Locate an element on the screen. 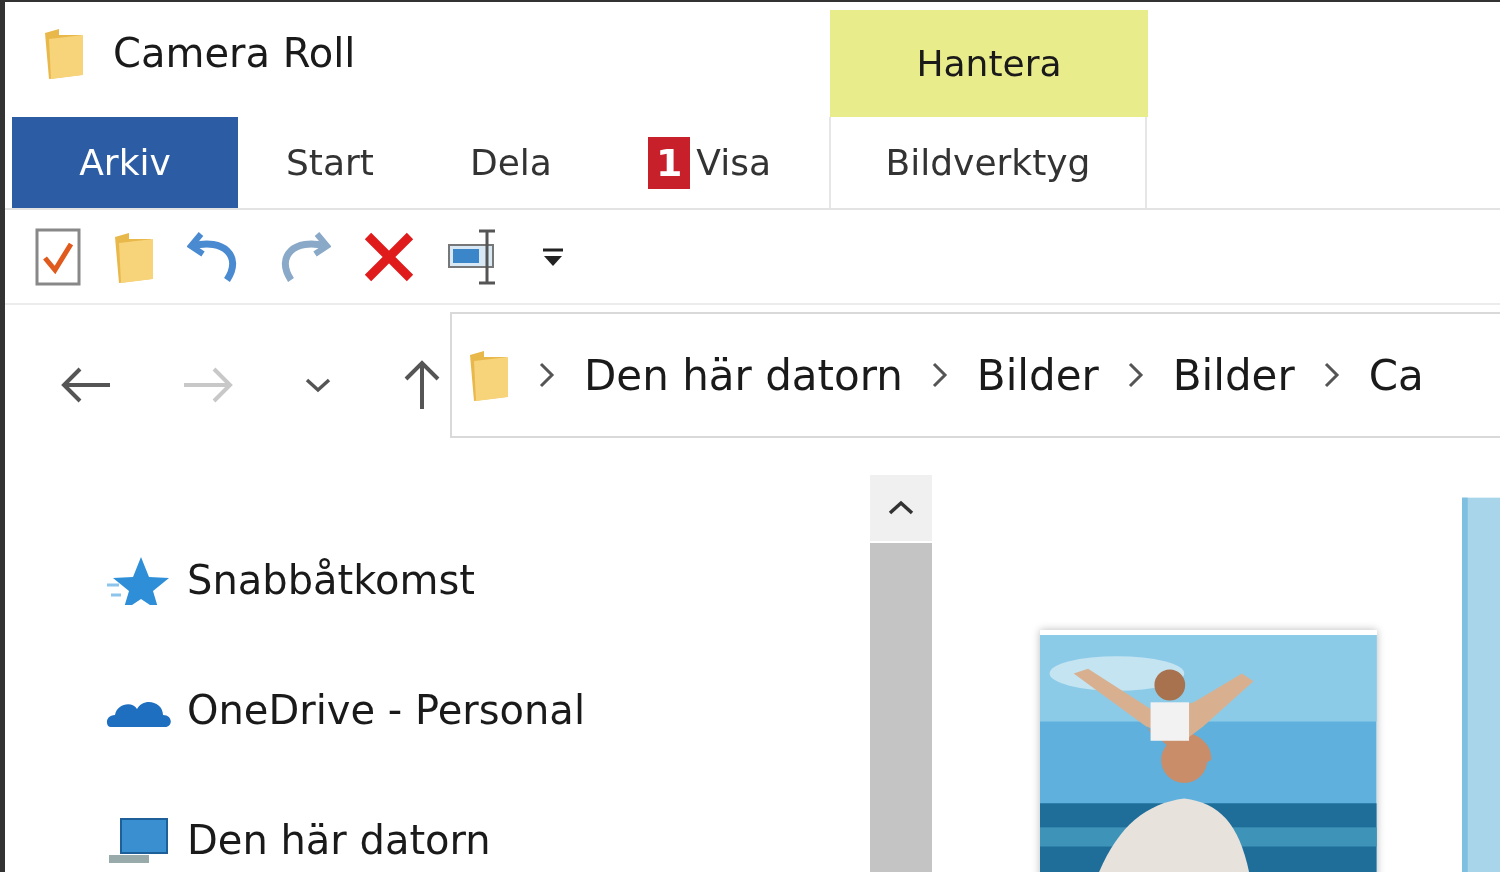  ribbon-tab: Dela is located at coordinates (510, 162).